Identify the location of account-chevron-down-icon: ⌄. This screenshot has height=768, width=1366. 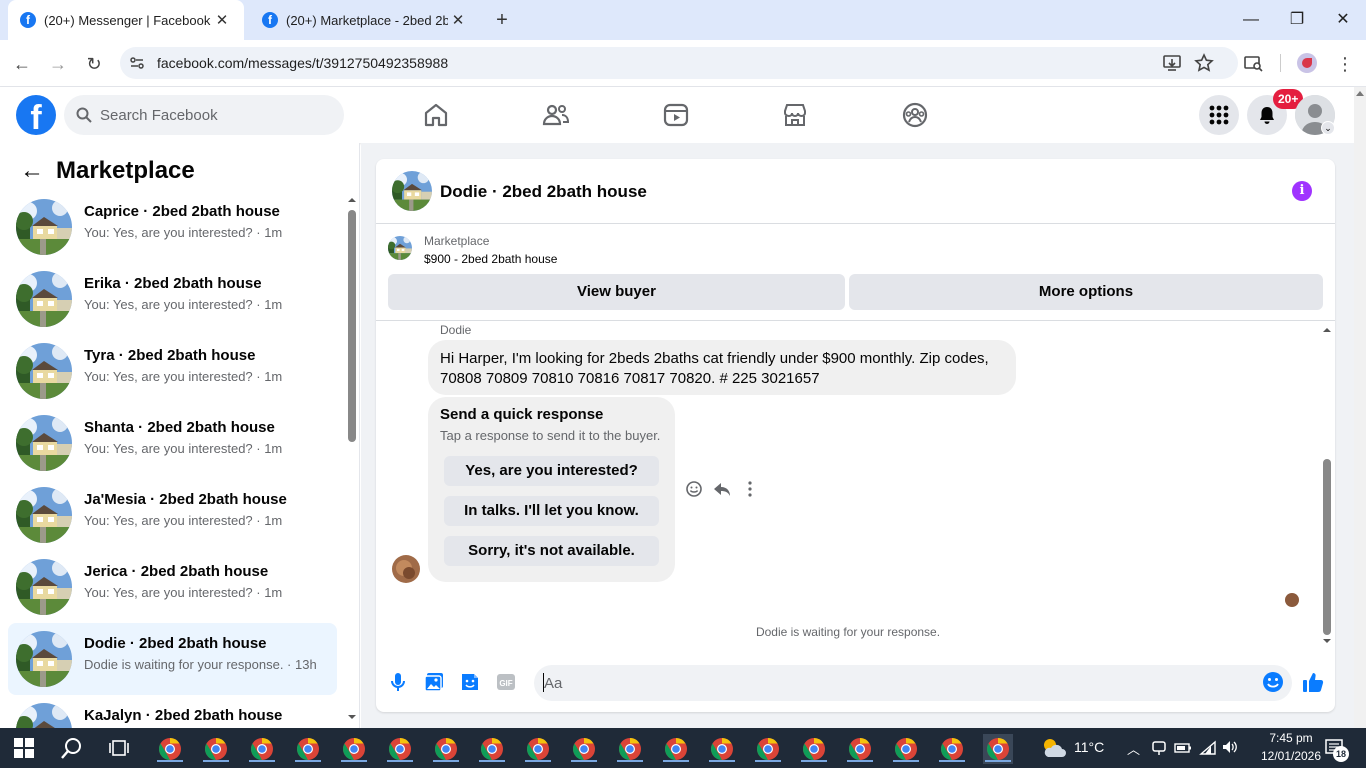
(1328, 128).